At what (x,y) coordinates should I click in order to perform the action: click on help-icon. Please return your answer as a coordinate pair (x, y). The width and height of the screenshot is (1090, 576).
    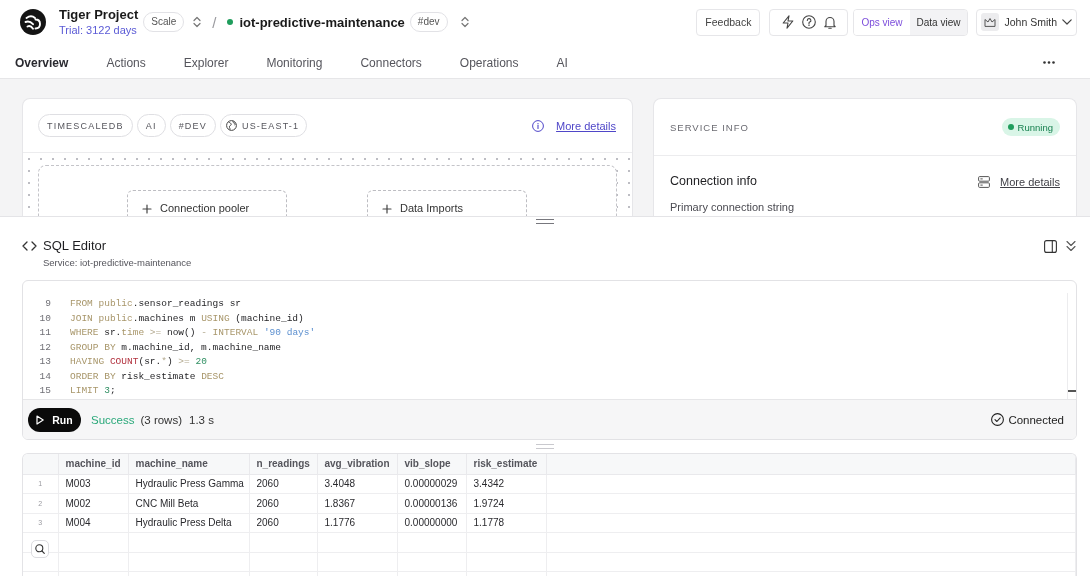
    Looking at the image, I should click on (809, 22).